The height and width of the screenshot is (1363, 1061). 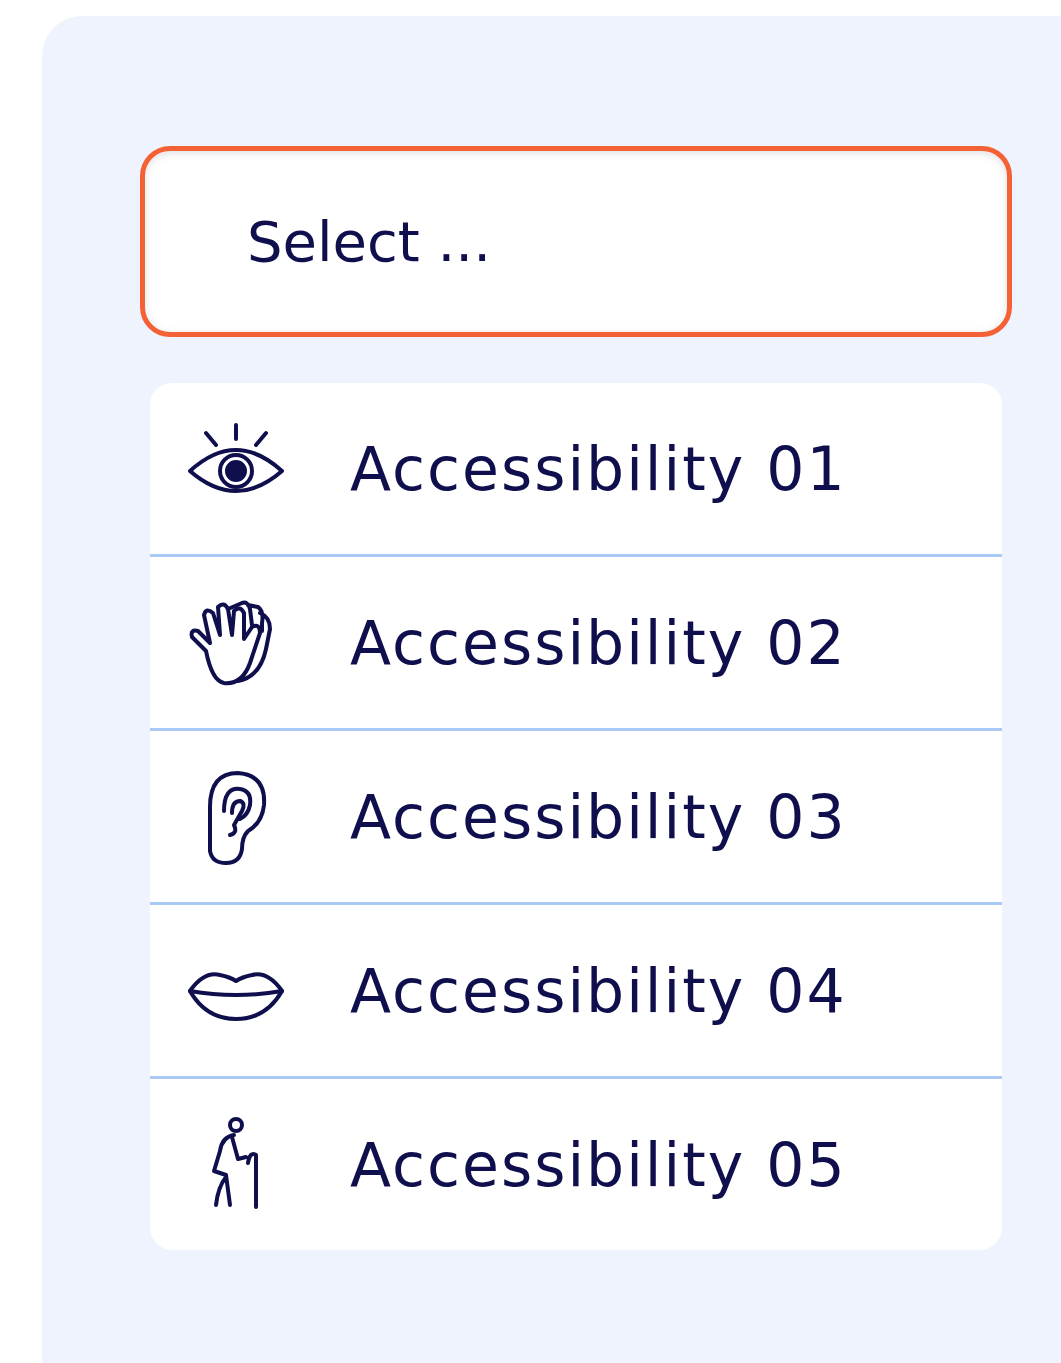 I want to click on option-label: Accessibility 03, so click(x=598, y=816).